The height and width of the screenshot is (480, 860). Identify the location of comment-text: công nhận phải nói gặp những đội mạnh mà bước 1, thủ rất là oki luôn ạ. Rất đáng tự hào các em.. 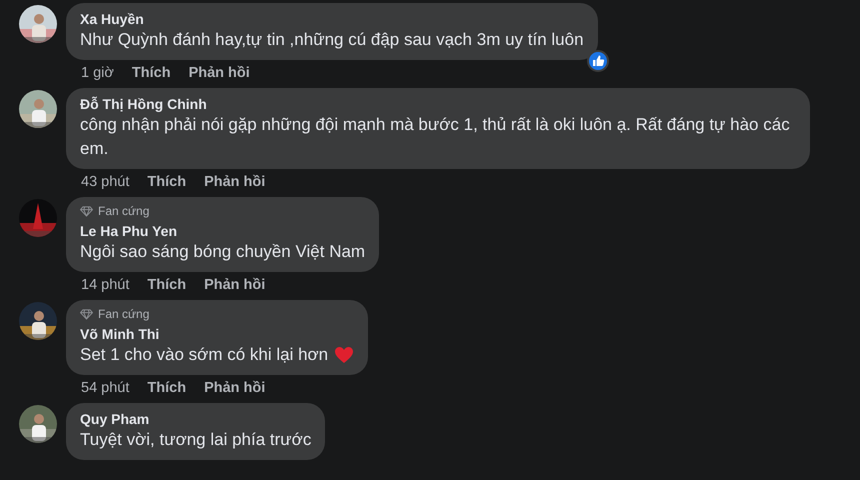
(435, 137).